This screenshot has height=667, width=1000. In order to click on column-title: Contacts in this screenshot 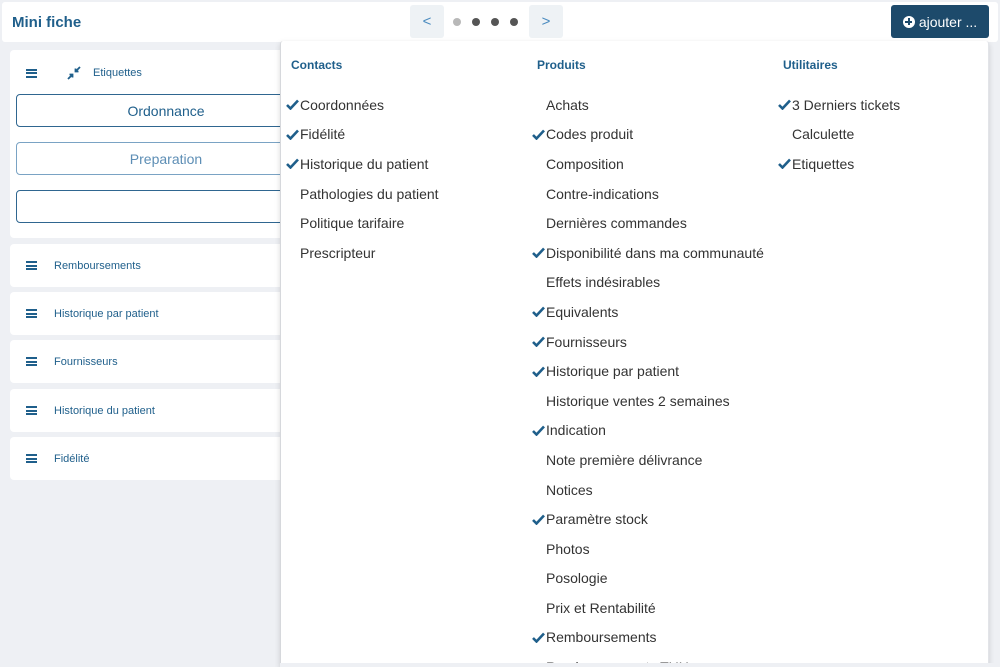, I will do `click(317, 65)`.